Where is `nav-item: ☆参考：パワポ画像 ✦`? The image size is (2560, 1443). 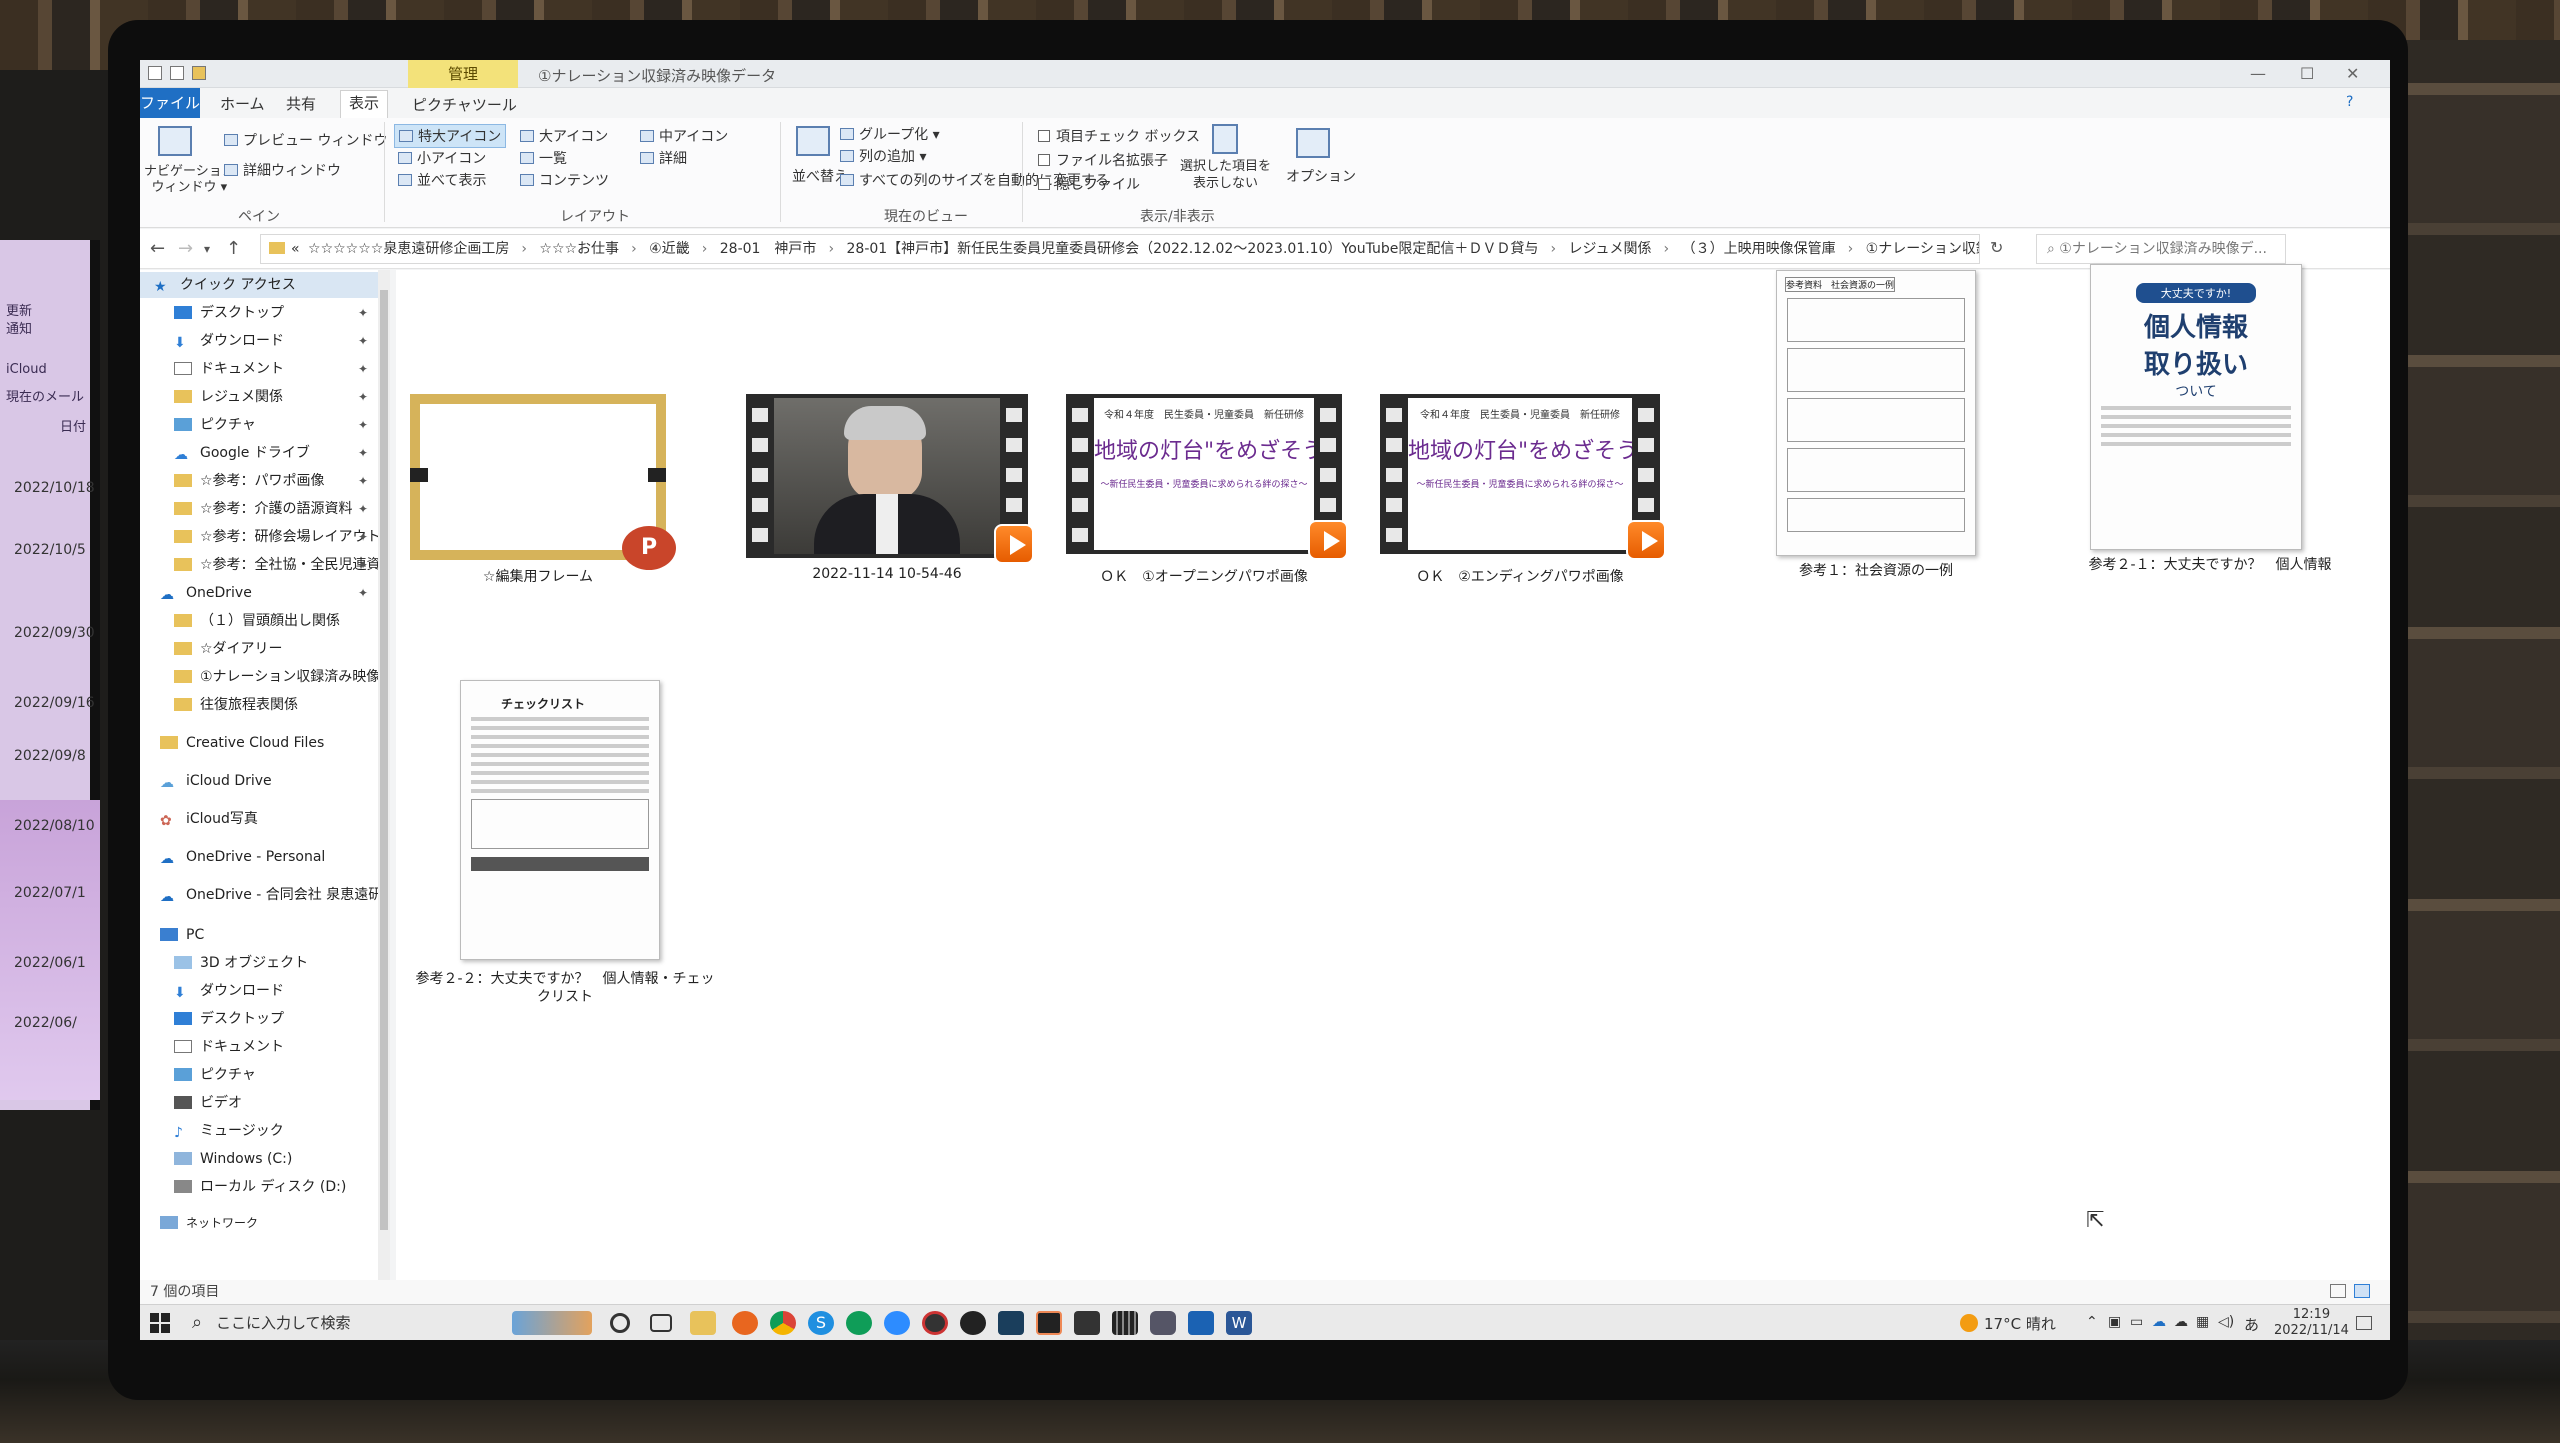
nav-item: ☆参考：パワポ画像 ✦ is located at coordinates (260, 481).